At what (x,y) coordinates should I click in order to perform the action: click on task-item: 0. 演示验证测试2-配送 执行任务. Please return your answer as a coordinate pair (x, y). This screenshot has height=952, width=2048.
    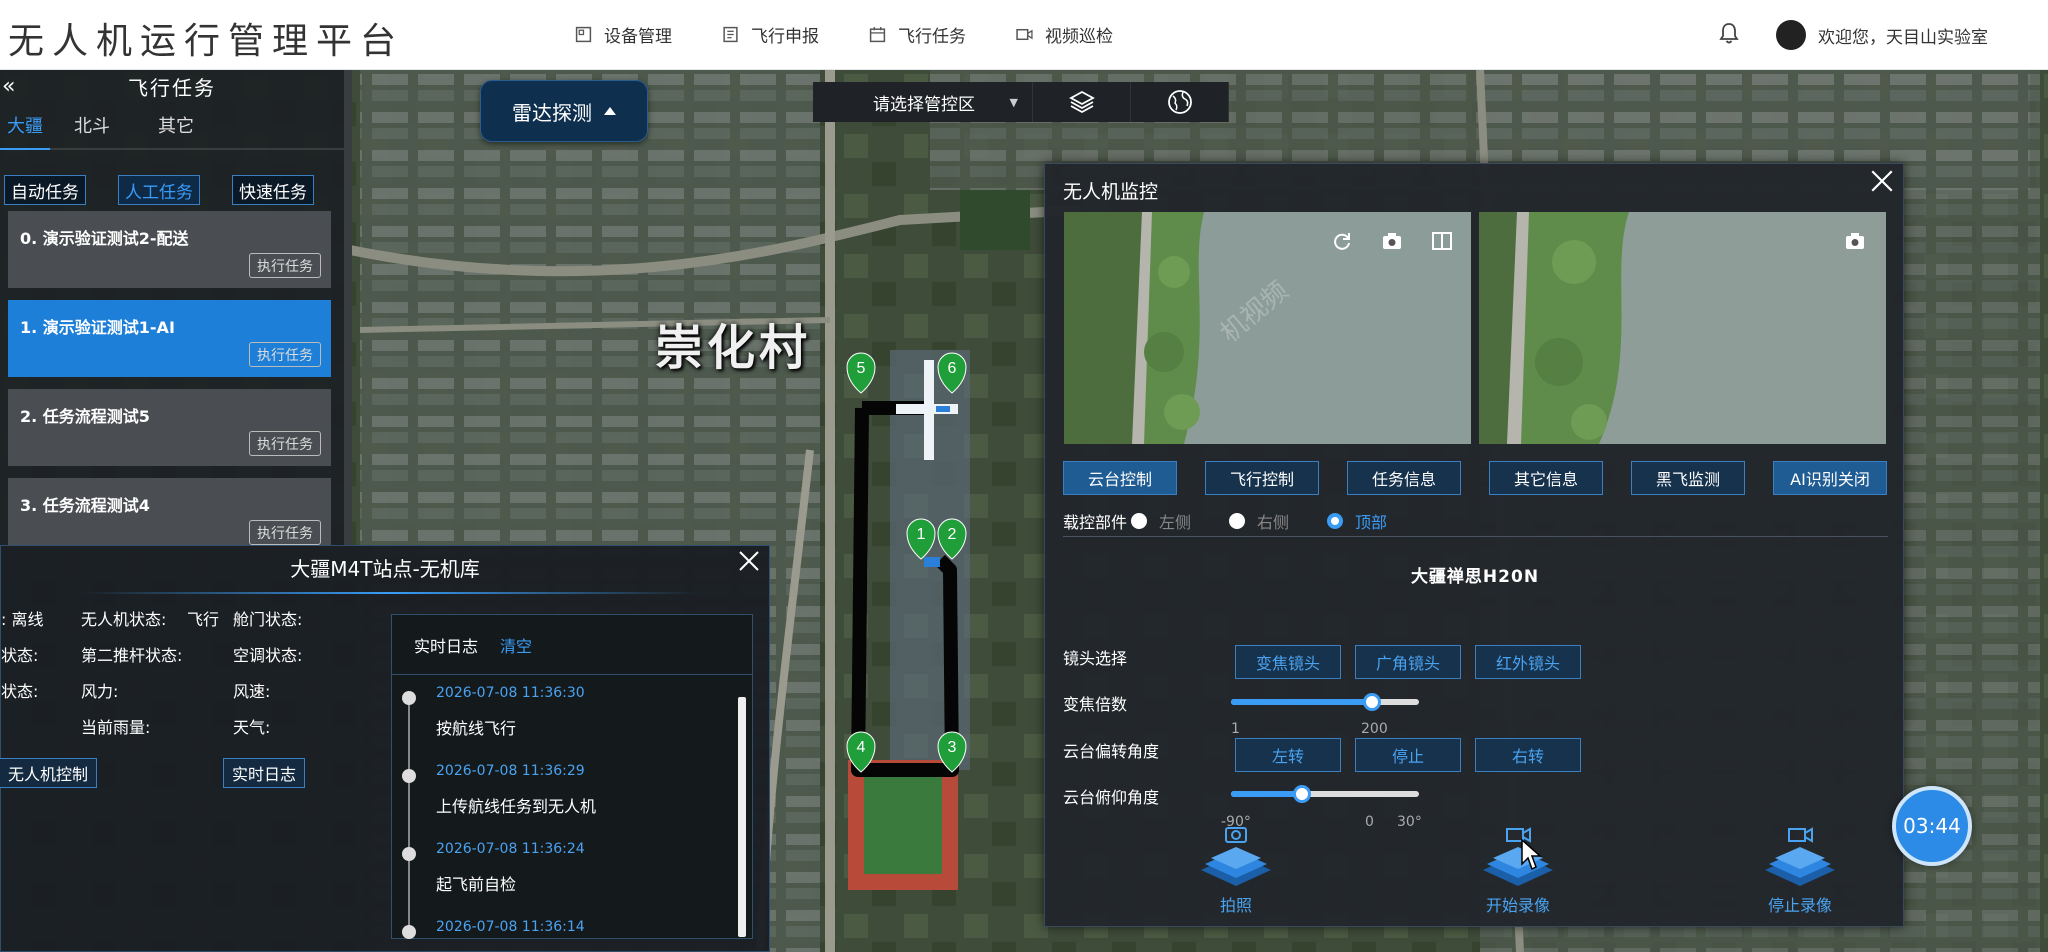
    Looking at the image, I should click on (169, 249).